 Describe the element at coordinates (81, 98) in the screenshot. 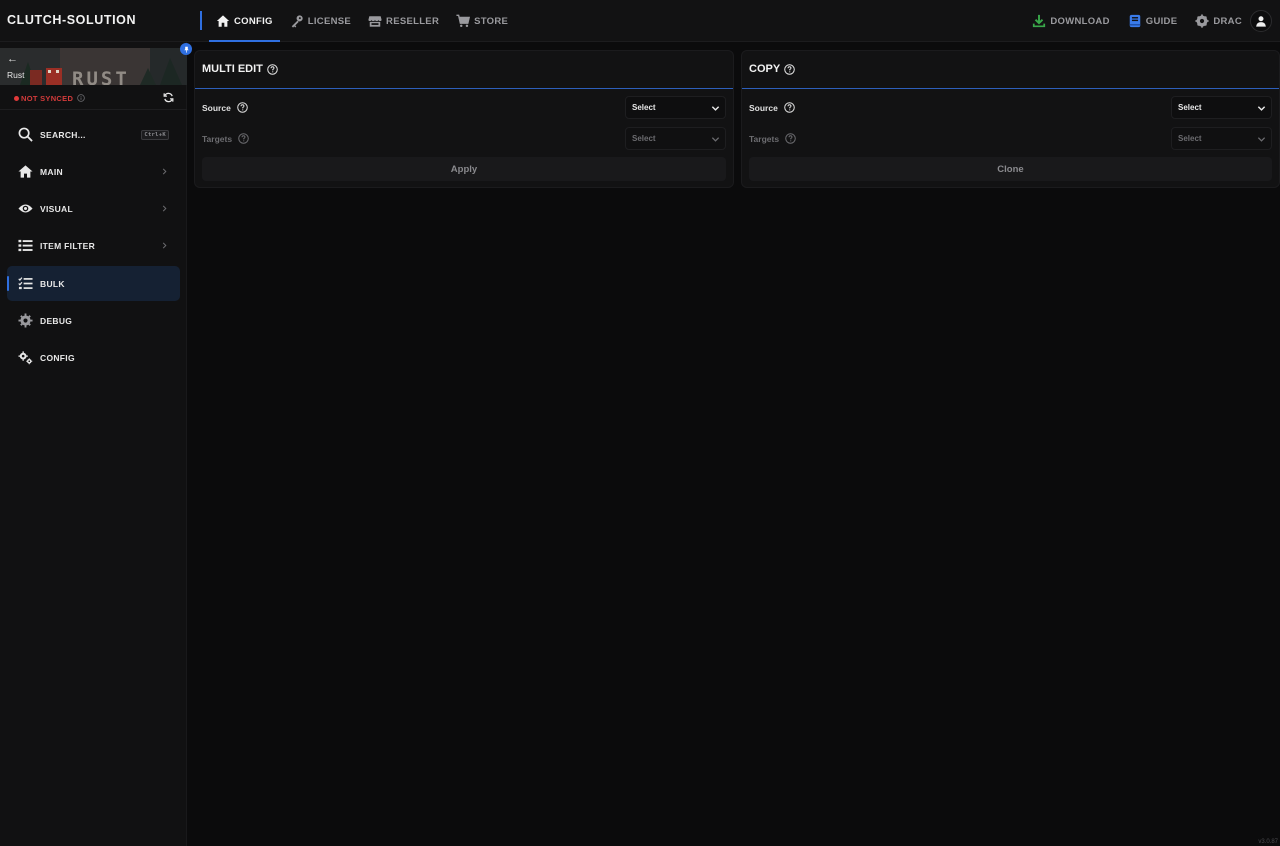

I see `info-icon` at that location.